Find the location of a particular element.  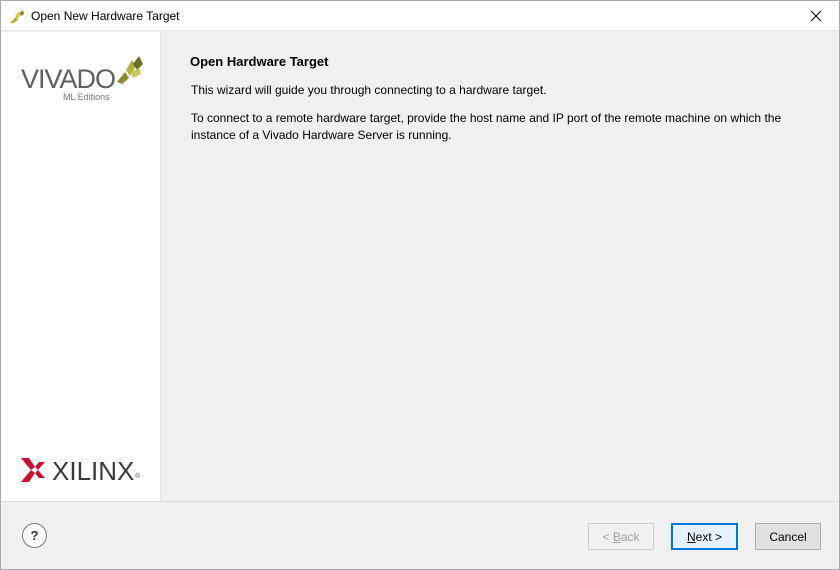

wizard-footer: ? < Back Next > Cancel is located at coordinates (420, 535).